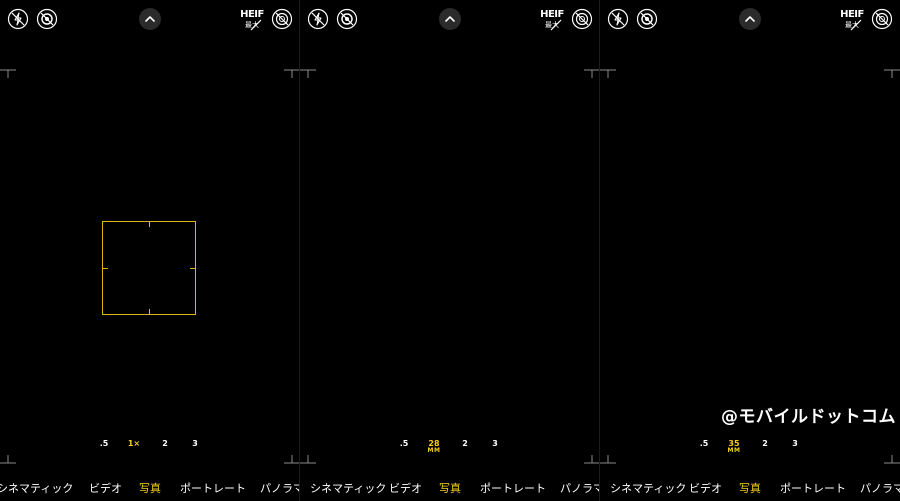 This screenshot has height=501, width=900. Describe the element at coordinates (149, 311) in the screenshot. I see `focus-tick-bottom` at that location.